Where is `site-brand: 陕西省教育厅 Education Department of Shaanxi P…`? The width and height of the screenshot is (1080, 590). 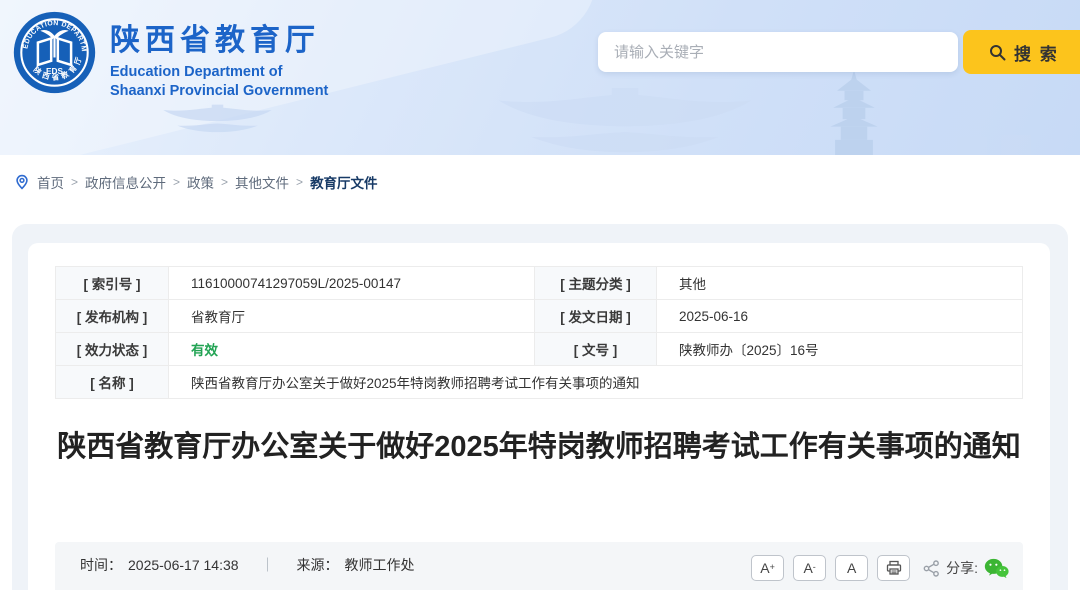
site-brand: 陕西省教育厅 Education Department of Shaanxi P… is located at coordinates (219, 58).